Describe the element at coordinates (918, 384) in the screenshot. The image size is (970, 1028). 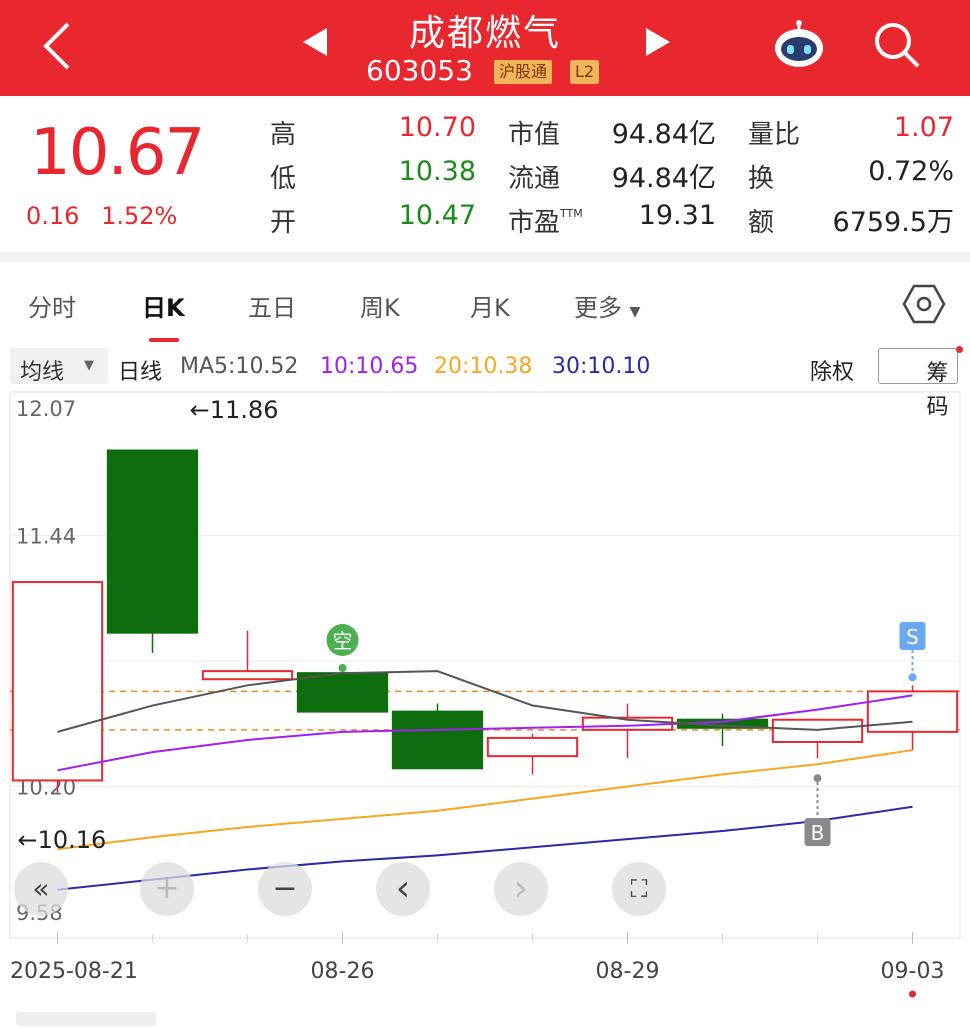
I see `chips-button: 筹码` at that location.